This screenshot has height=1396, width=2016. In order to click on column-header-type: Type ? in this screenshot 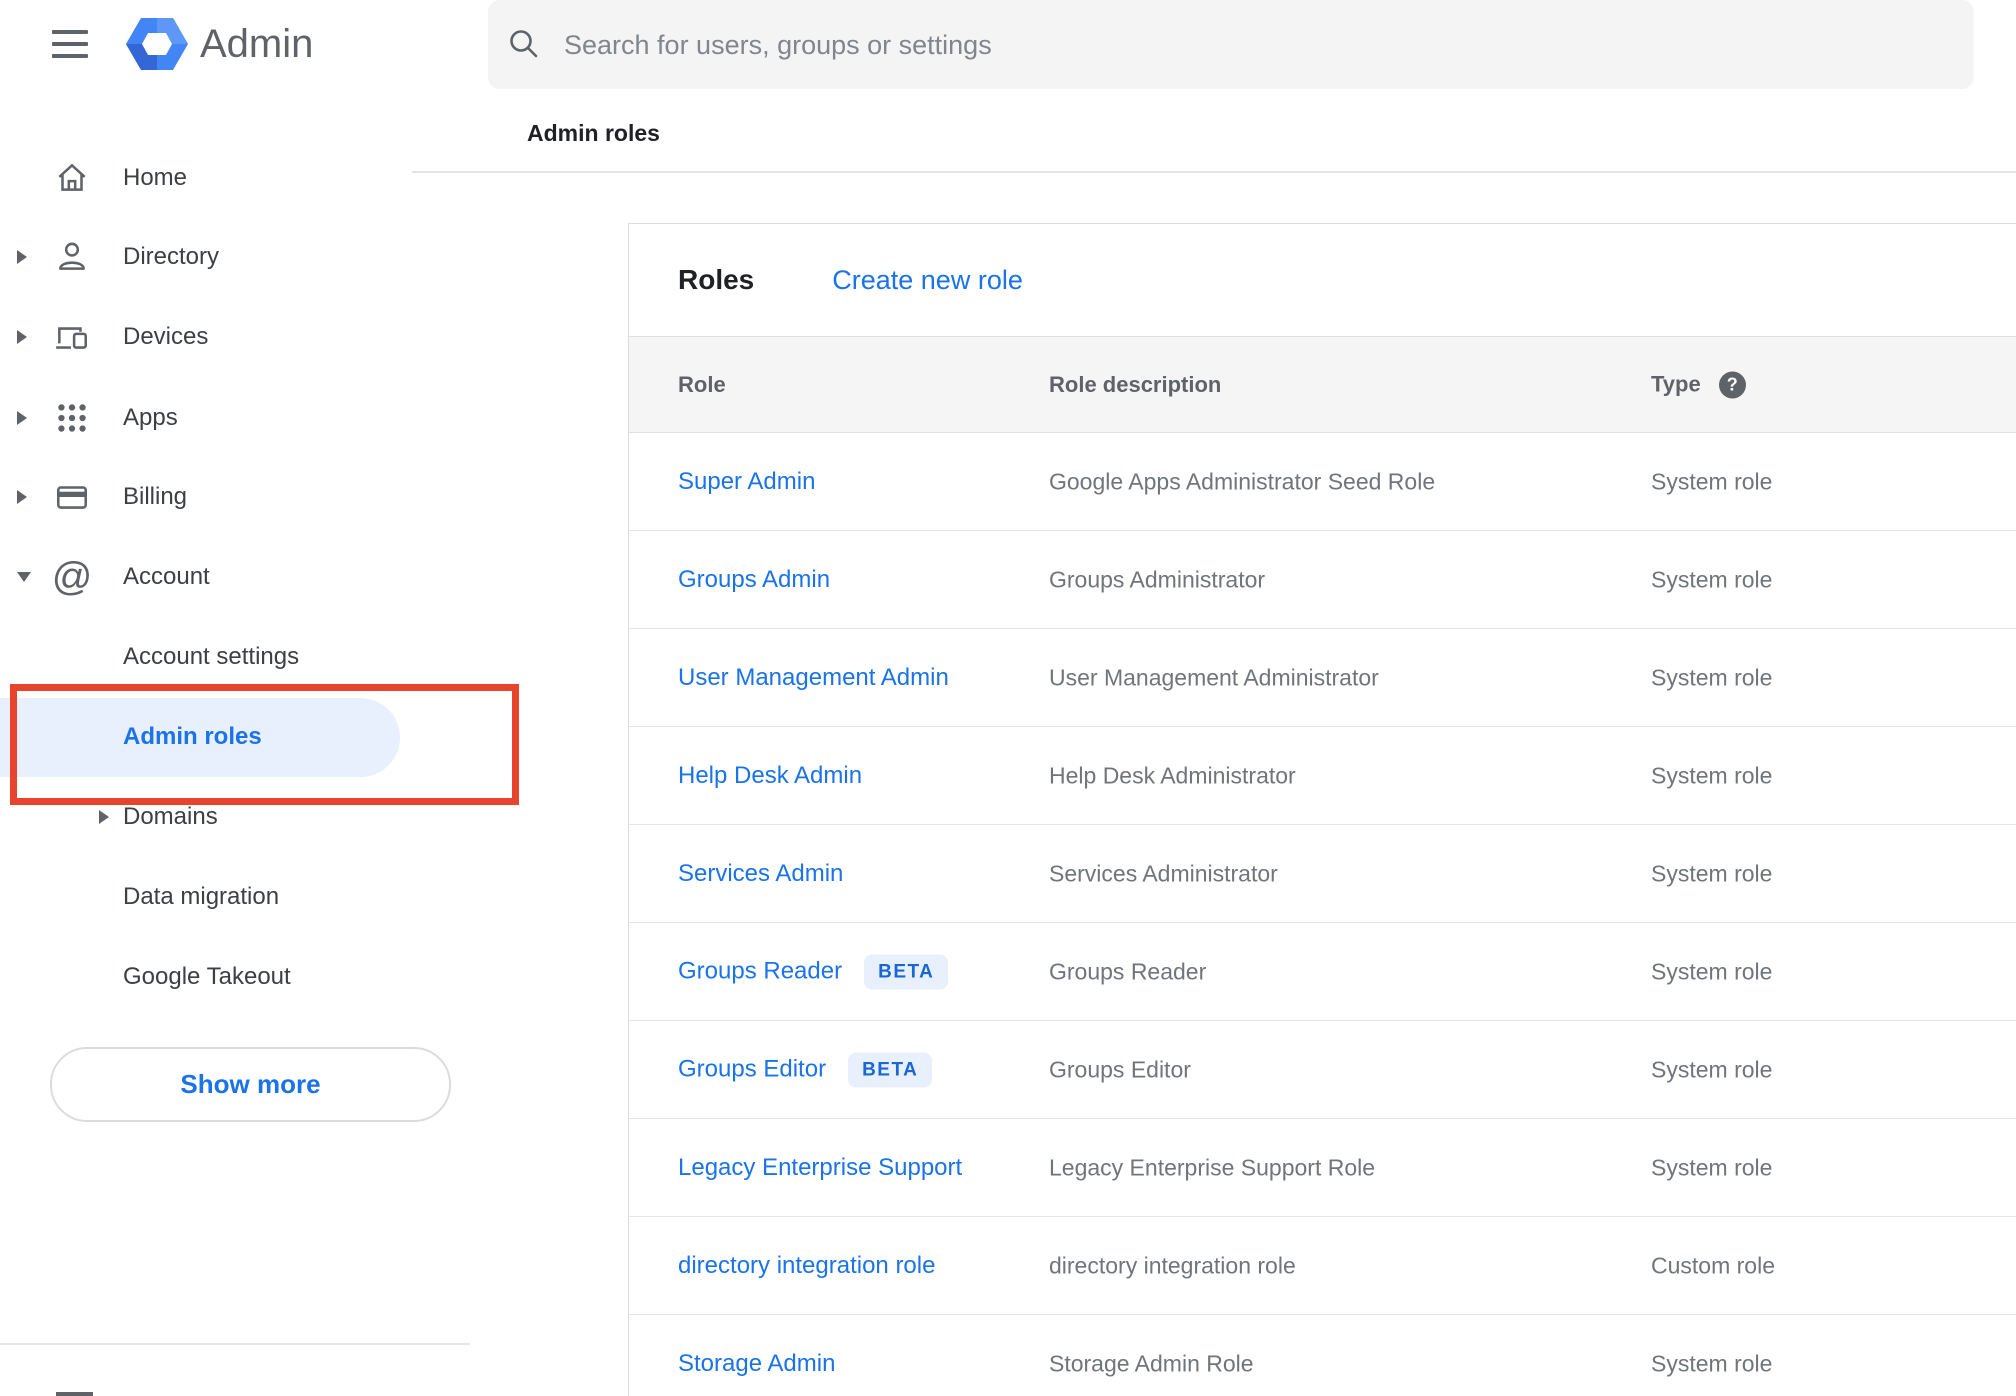, I will do `click(1698, 384)`.